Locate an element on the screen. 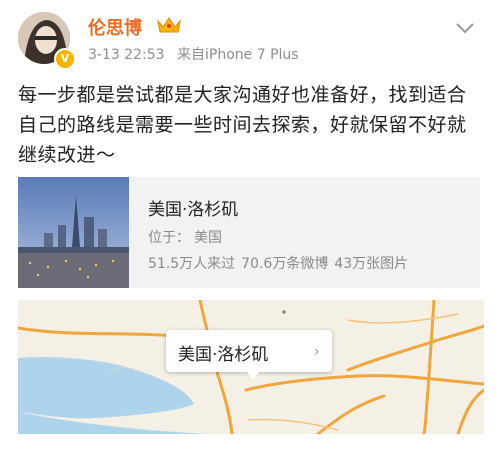  stat-photos: 43万张图片 is located at coordinates (371, 264).